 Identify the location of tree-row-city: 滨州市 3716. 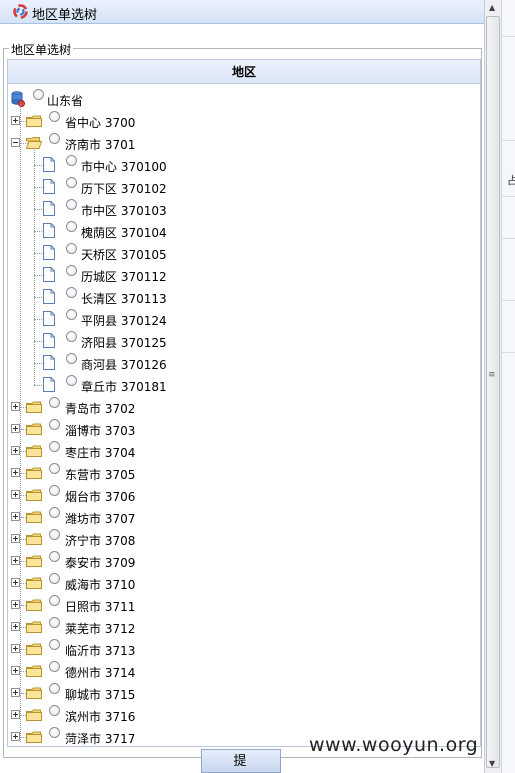
(243, 715).